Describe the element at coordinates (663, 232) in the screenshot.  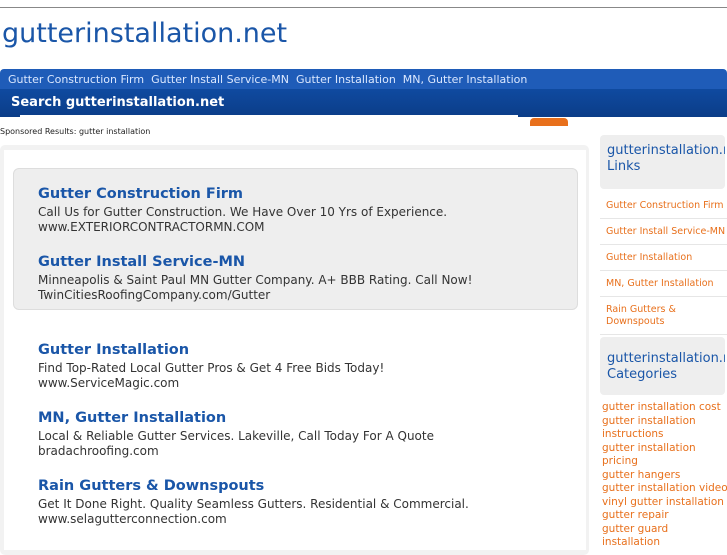
I see `sidebar-link: Gutter Install Service-MN` at that location.